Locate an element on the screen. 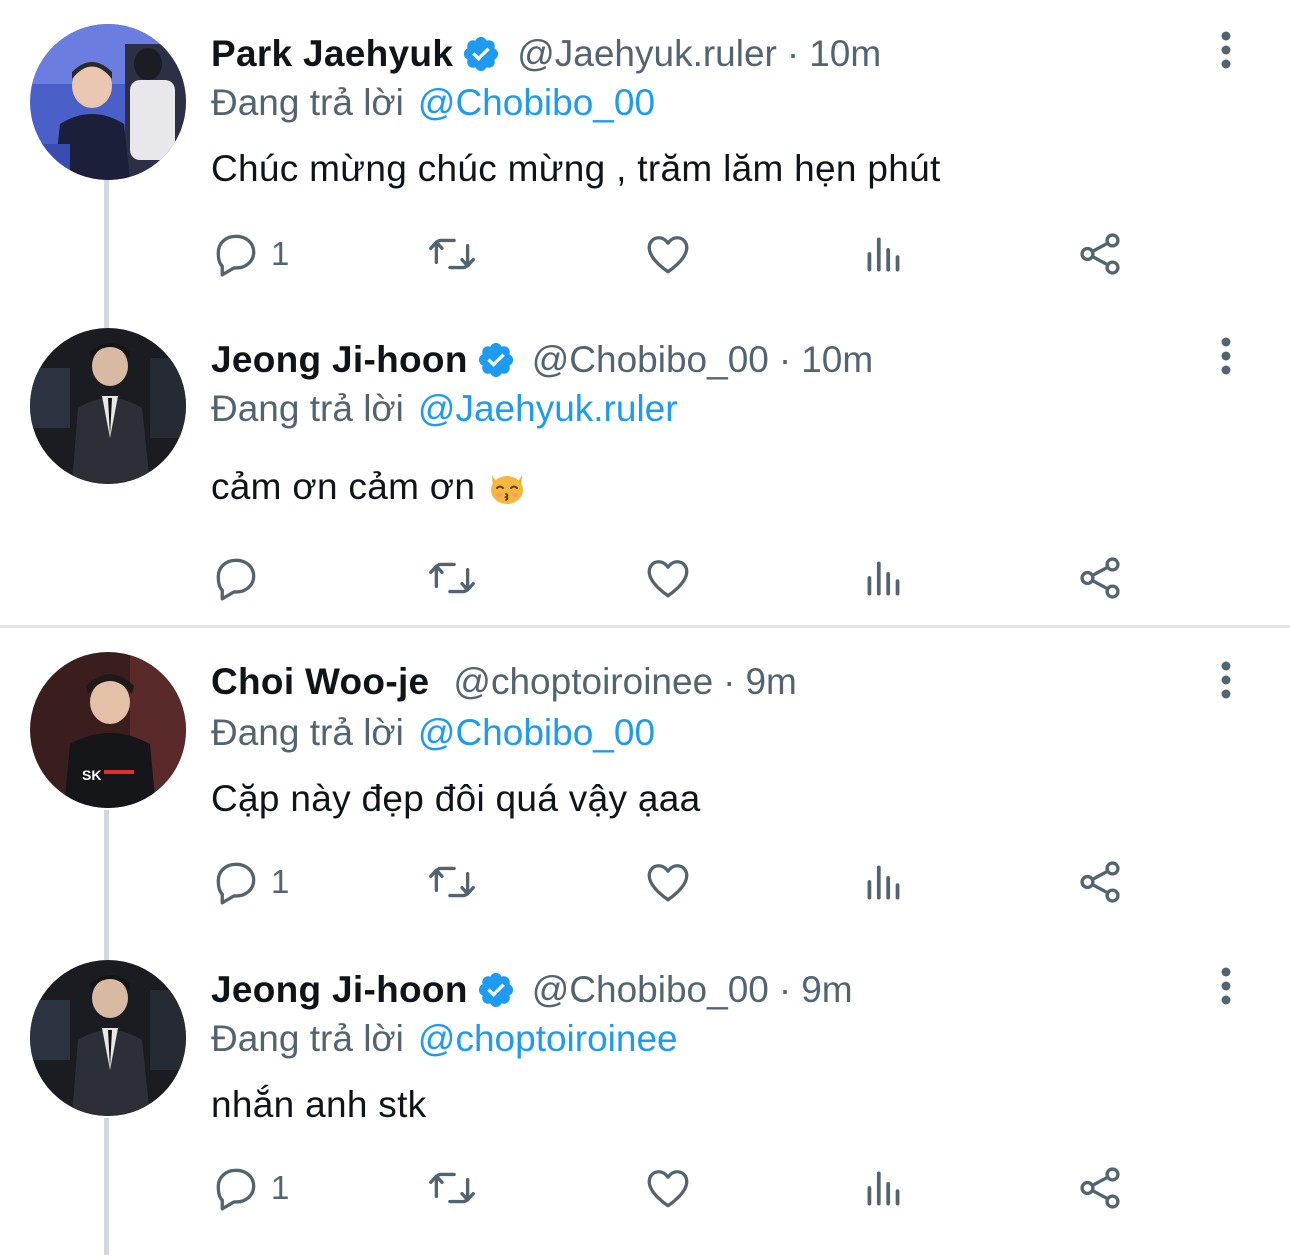 The height and width of the screenshot is (1255, 1290). user-handle: @choptoiroinee is located at coordinates (583, 682).